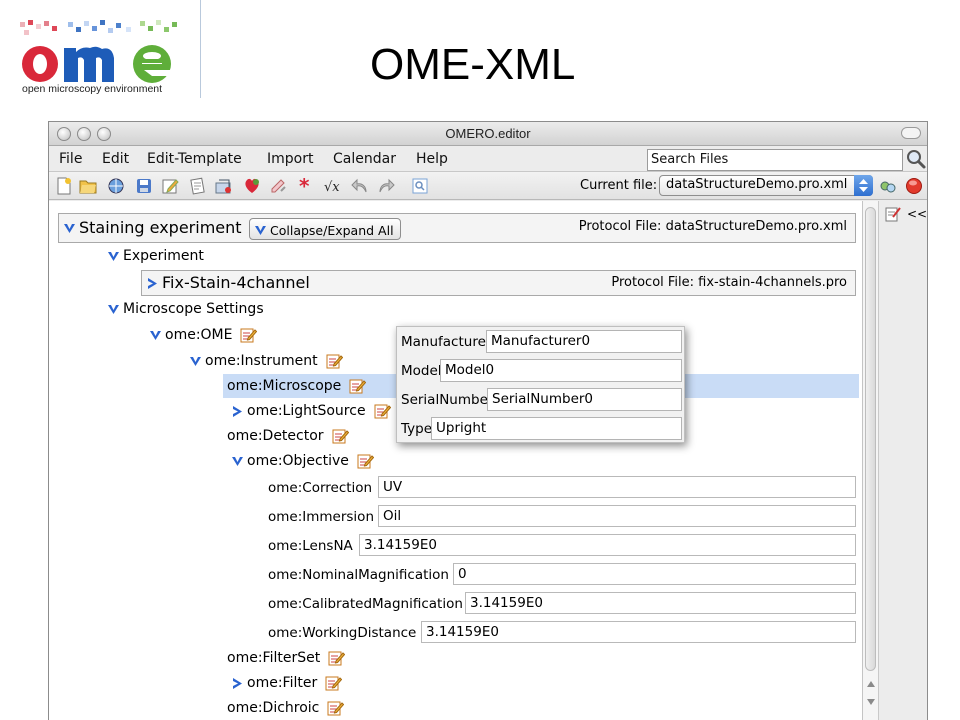  What do you see at coordinates (273, 708) in the screenshot?
I see `tree-item-label: ome:Dichroic` at bounding box center [273, 708].